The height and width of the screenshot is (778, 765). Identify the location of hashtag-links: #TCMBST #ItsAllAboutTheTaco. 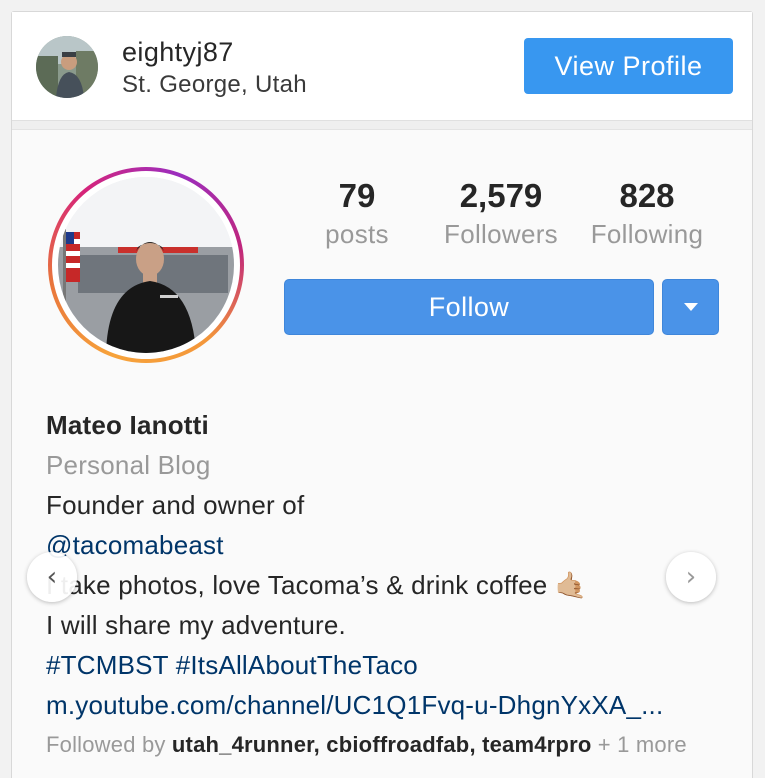
(391, 665).